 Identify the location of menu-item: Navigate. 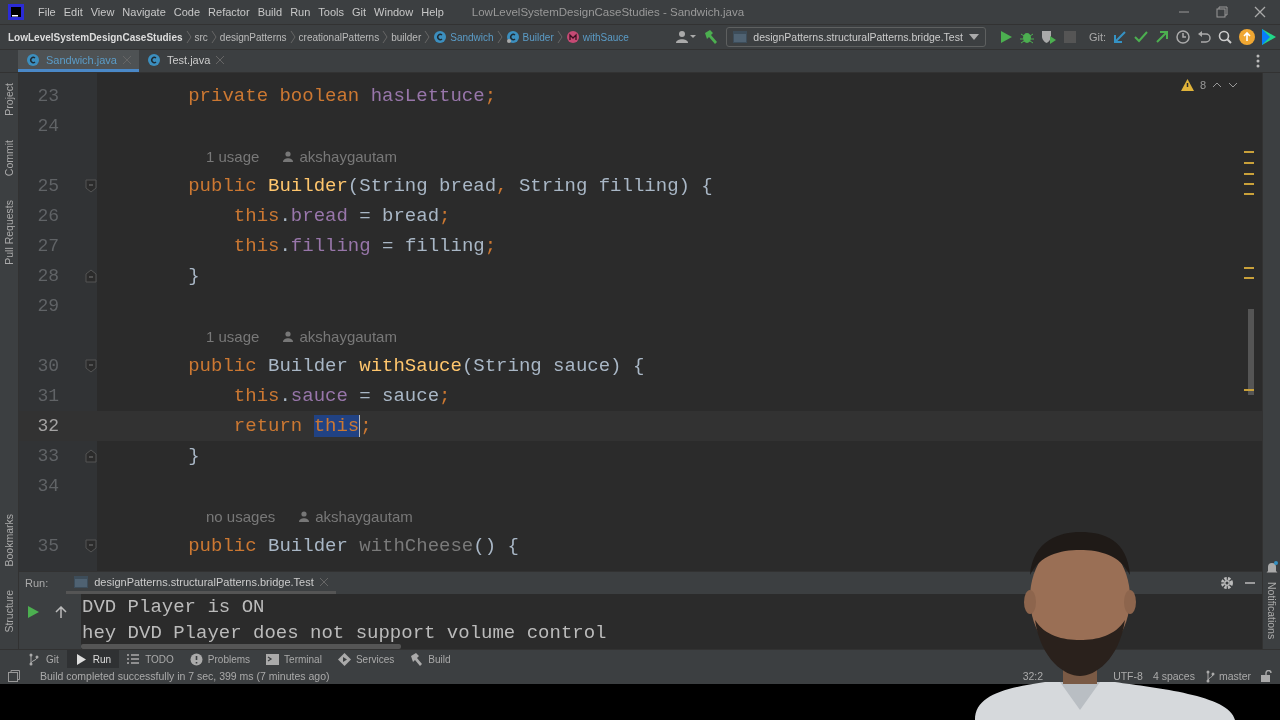
(144, 12).